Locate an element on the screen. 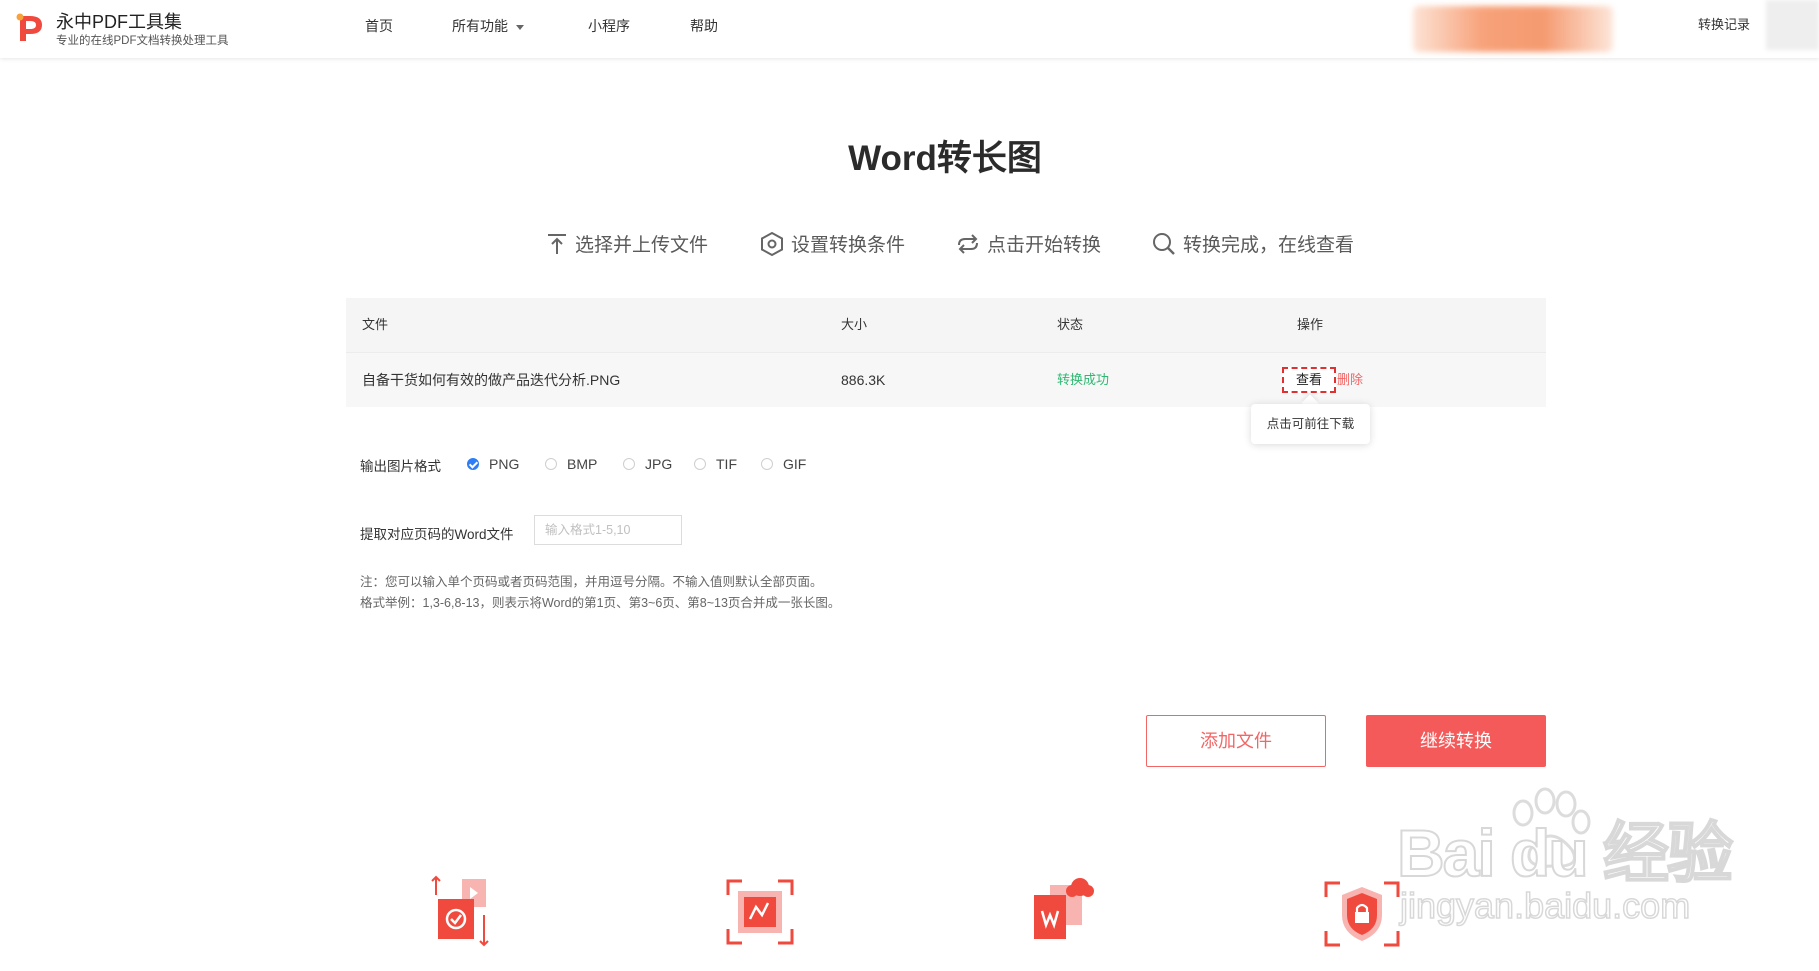 The image size is (1819, 971). brand-name: 永中PDF工具集 is located at coordinates (119, 21).